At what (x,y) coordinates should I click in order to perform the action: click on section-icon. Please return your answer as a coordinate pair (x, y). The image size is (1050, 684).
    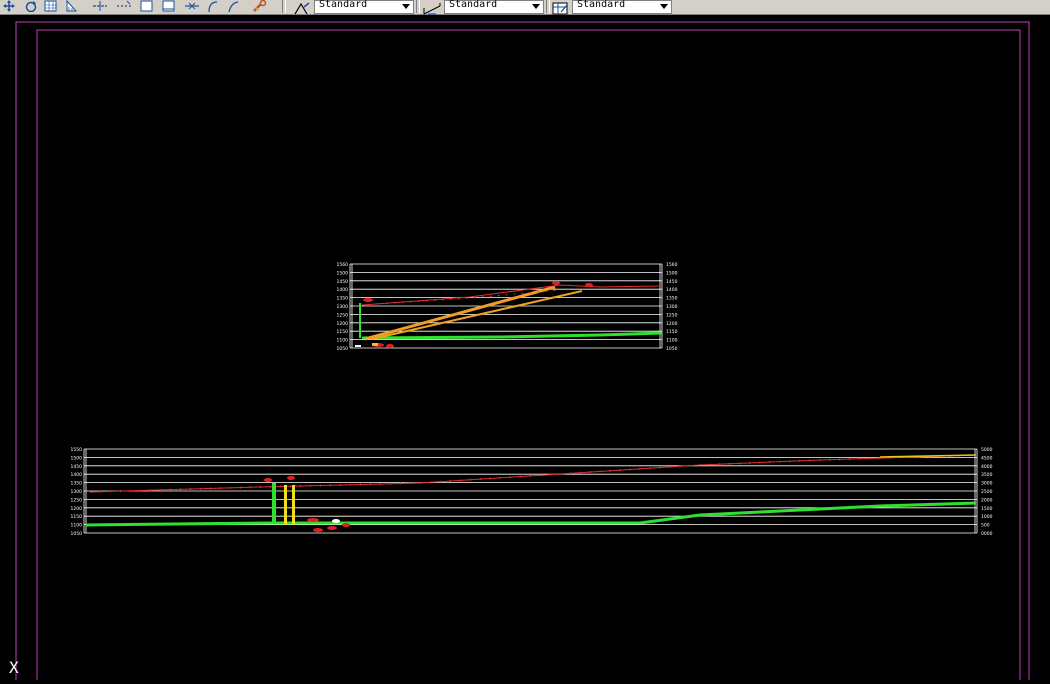
    Looking at the image, I should click on (71, 6).